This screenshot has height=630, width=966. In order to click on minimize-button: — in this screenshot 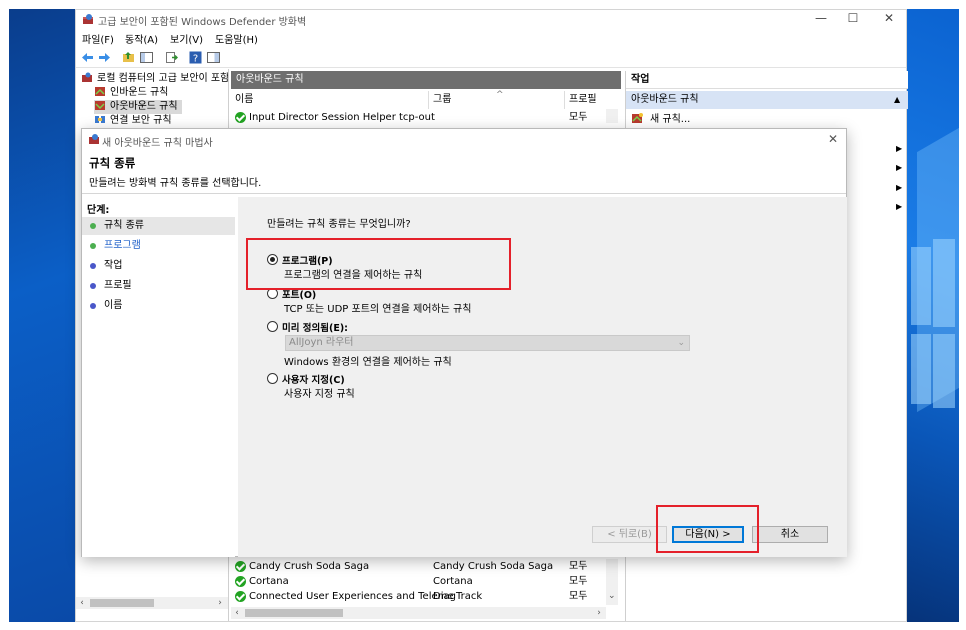, I will do `click(821, 19)`.